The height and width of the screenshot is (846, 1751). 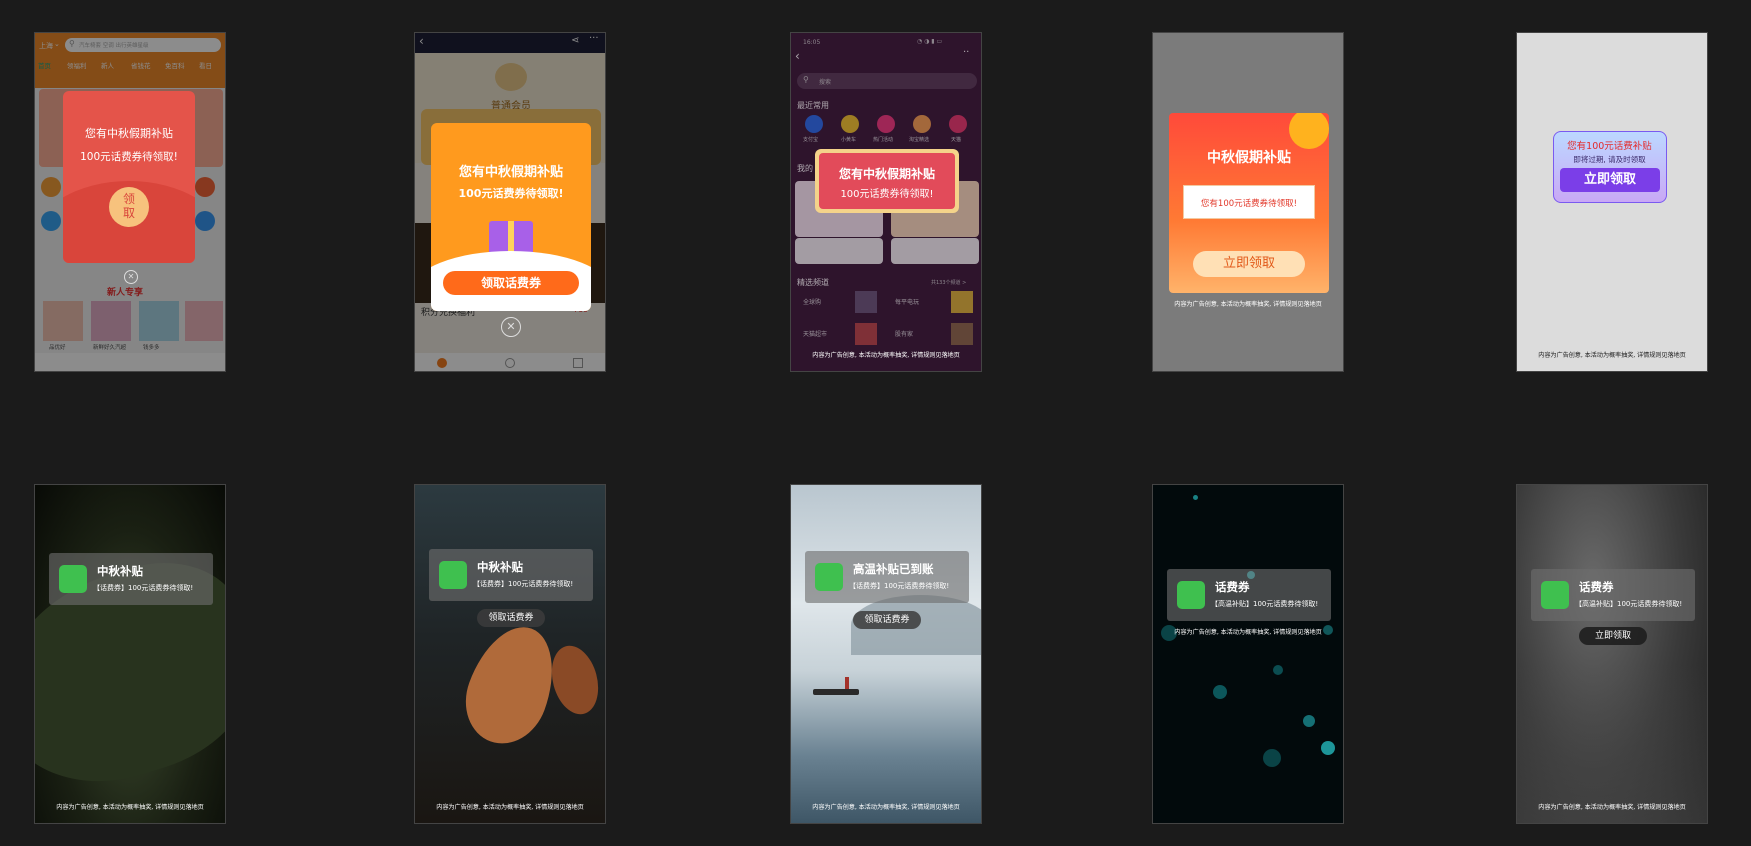 What do you see at coordinates (1609, 146) in the screenshot?
I see `popup-line-1: 您有100元话费补贴` at bounding box center [1609, 146].